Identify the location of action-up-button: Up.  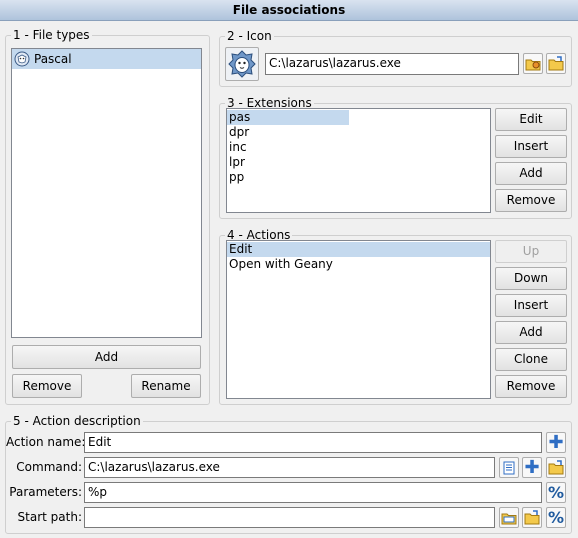
(531, 251).